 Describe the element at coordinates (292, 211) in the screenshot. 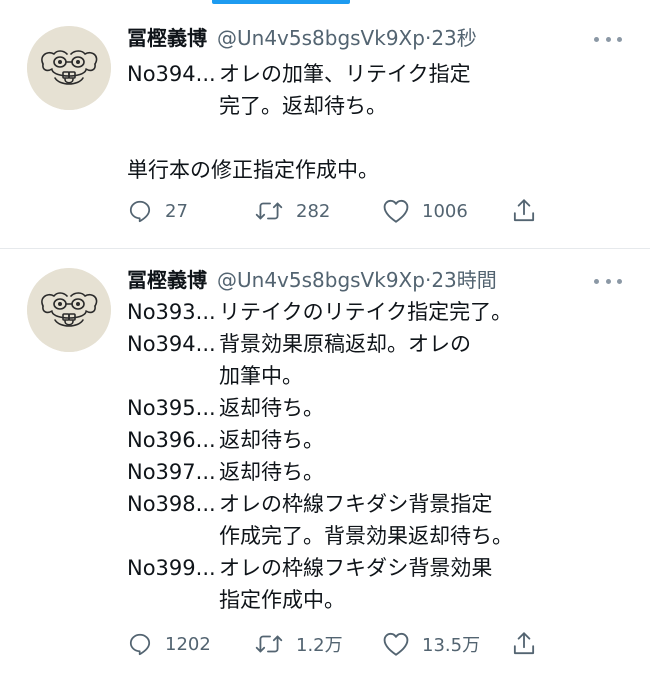

I see `retweet-button: 282` at that location.